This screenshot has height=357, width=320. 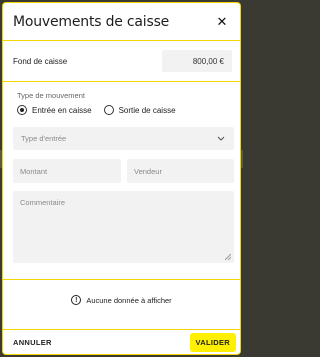 I want to click on cash-float-label: Fond de caisse, so click(x=40, y=61).